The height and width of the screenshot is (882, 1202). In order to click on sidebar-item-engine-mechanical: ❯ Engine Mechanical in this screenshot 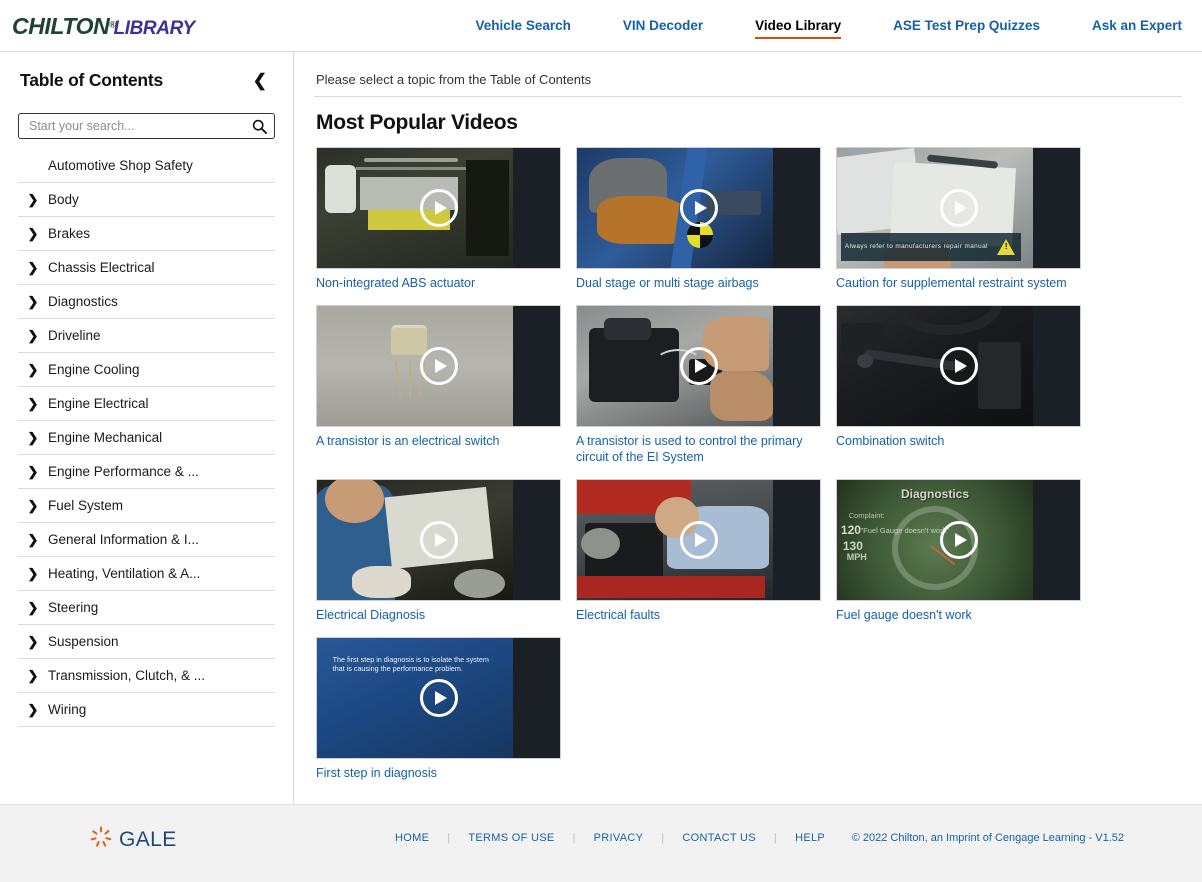, I will do `click(146, 438)`.